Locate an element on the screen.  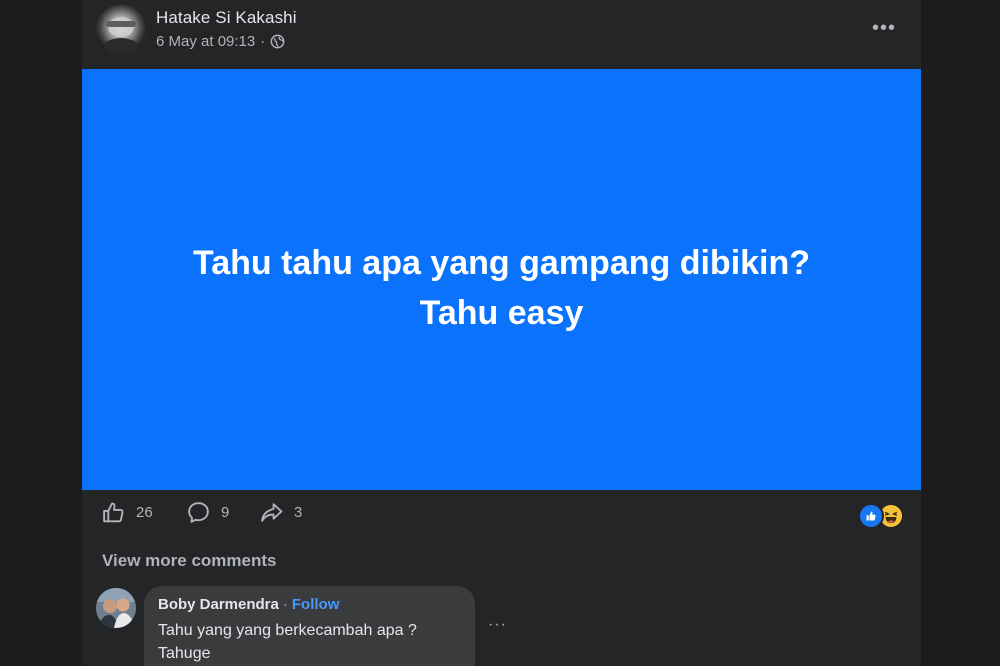
like-icon is located at coordinates (871, 516).